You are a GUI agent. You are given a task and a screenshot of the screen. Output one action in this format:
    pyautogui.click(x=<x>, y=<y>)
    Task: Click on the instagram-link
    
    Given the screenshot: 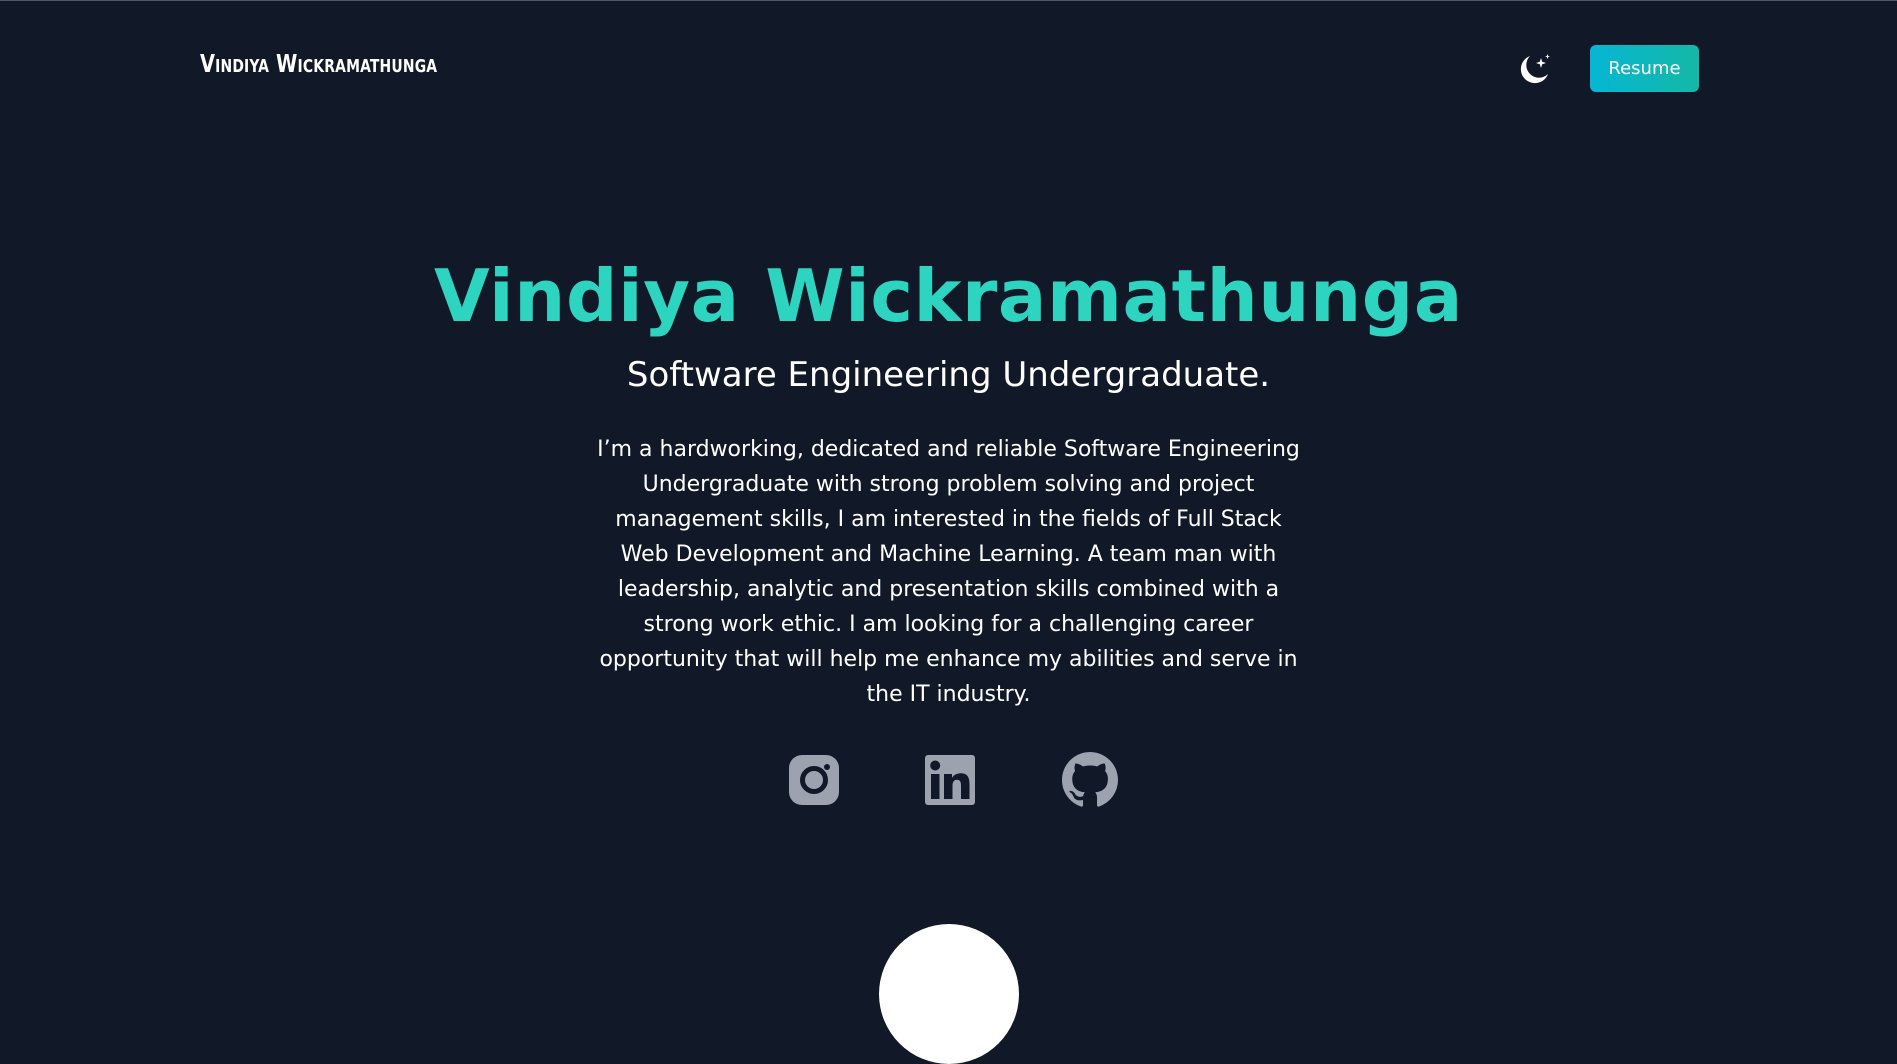 What is the action you would take?
    pyautogui.click(x=814, y=780)
    